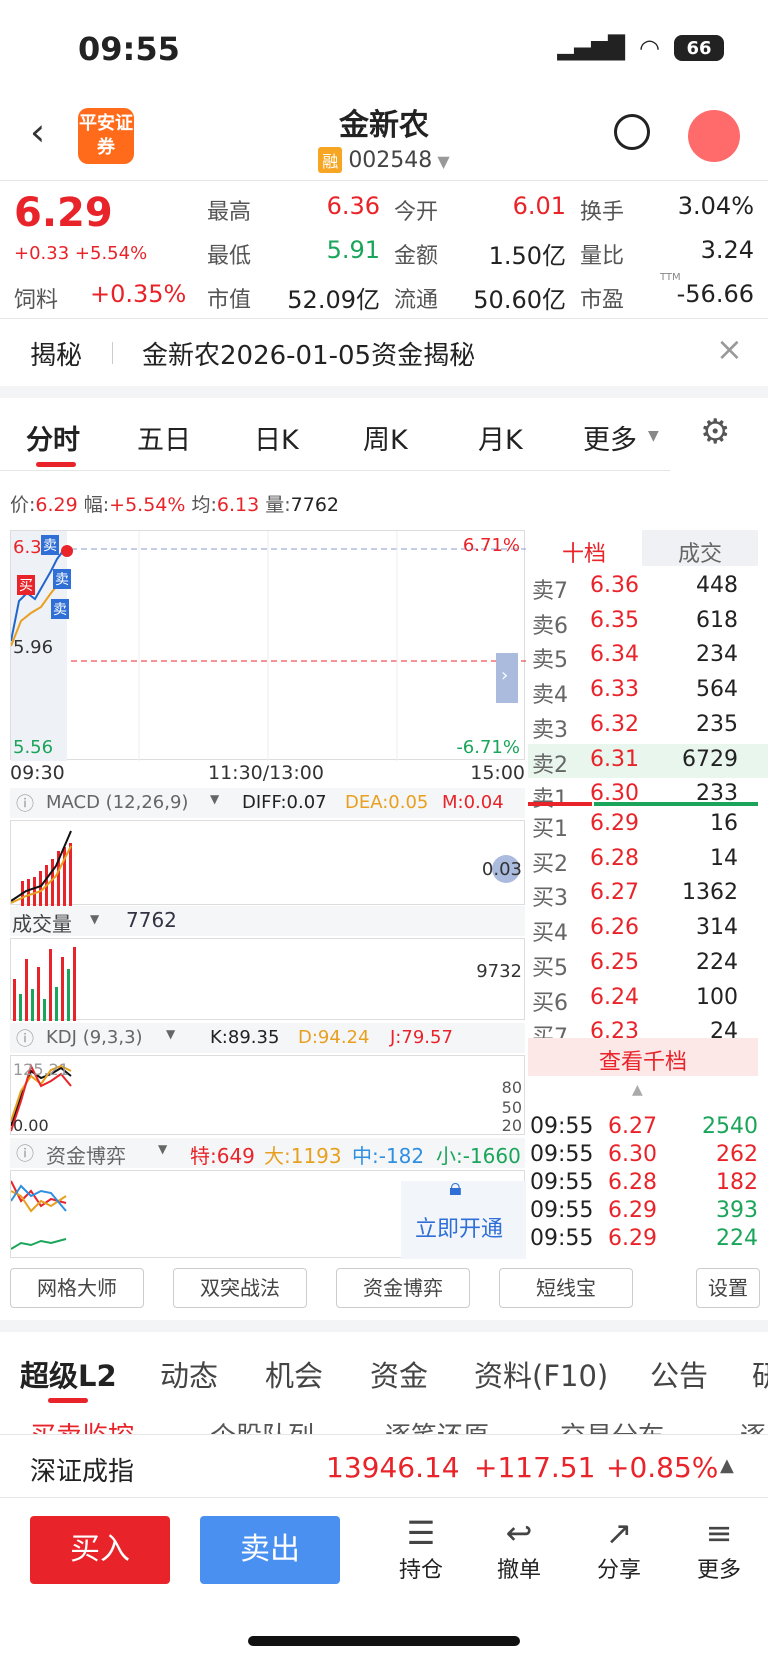 This screenshot has width=768, height=1663. Describe the element at coordinates (267, 979) in the screenshot. I see `volume-chart: 9732` at that location.